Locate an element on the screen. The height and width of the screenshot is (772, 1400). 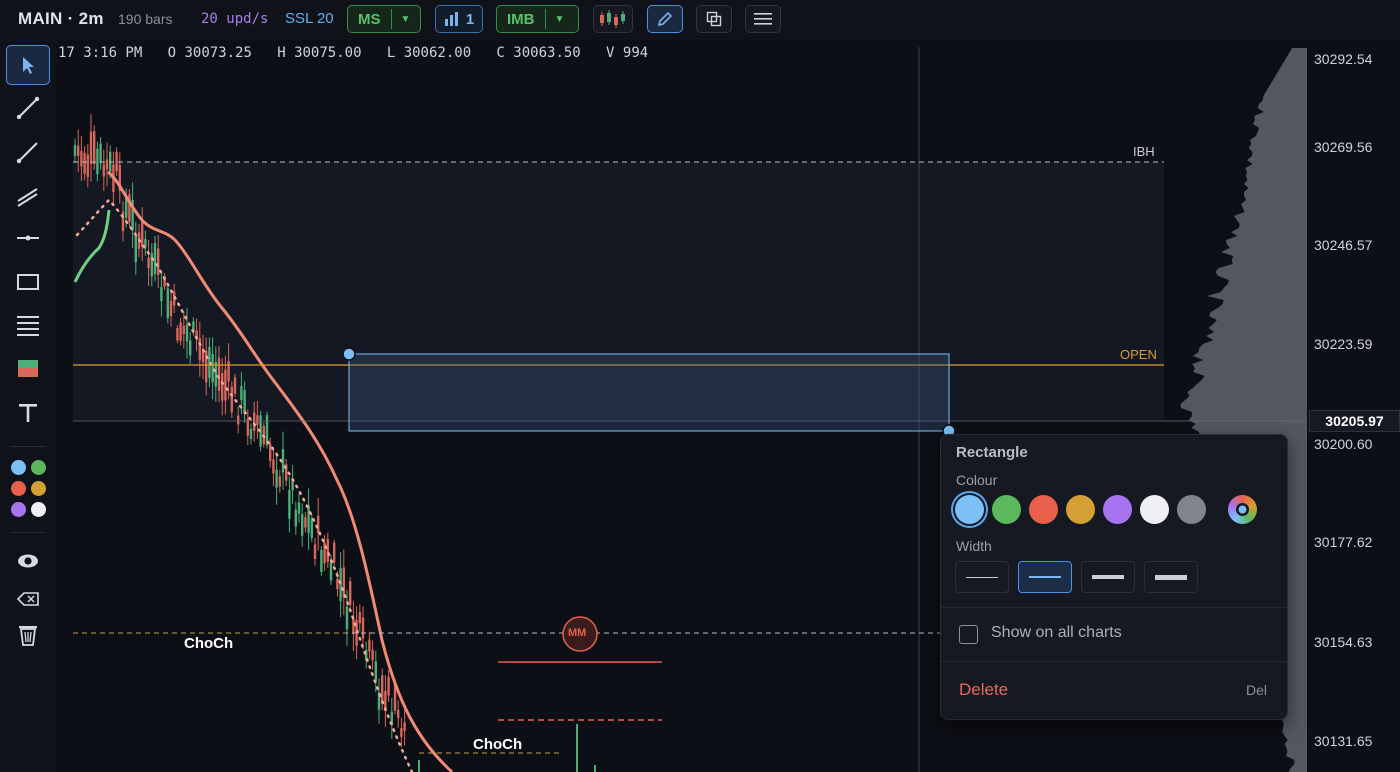
trash-icon is located at coordinates (28, 636).